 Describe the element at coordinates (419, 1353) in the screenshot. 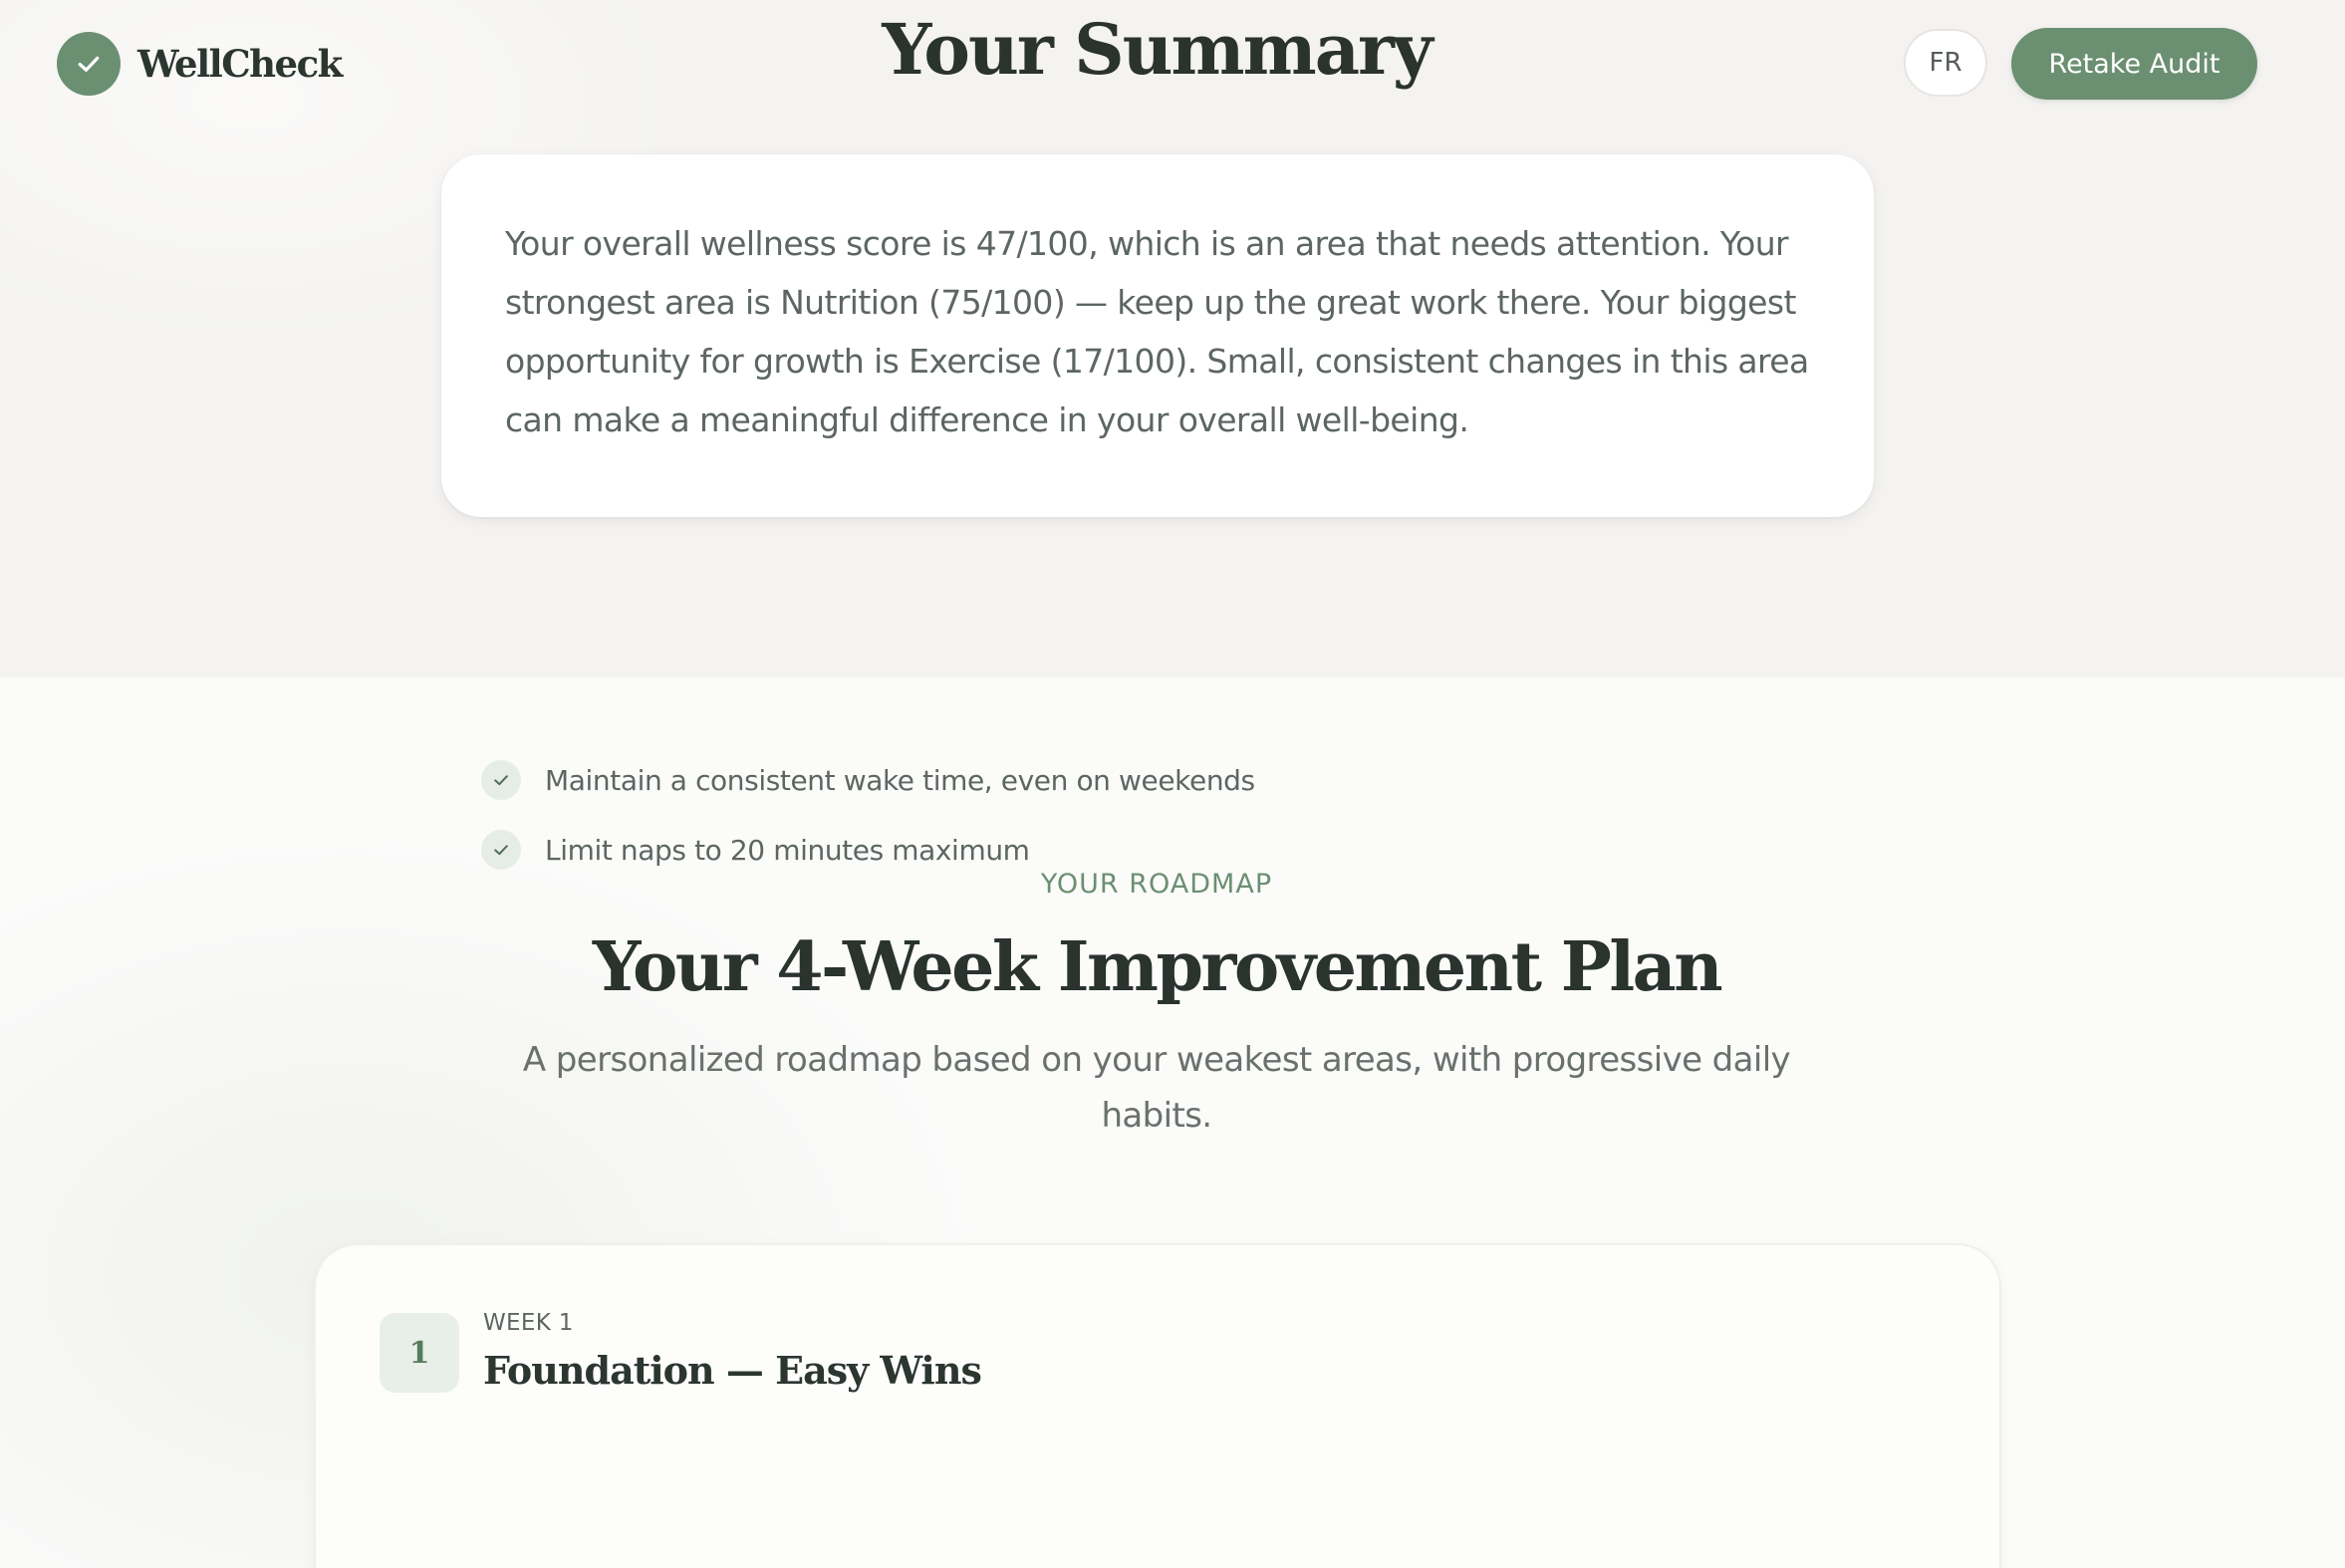

I see `week-number-badge: 1` at that location.